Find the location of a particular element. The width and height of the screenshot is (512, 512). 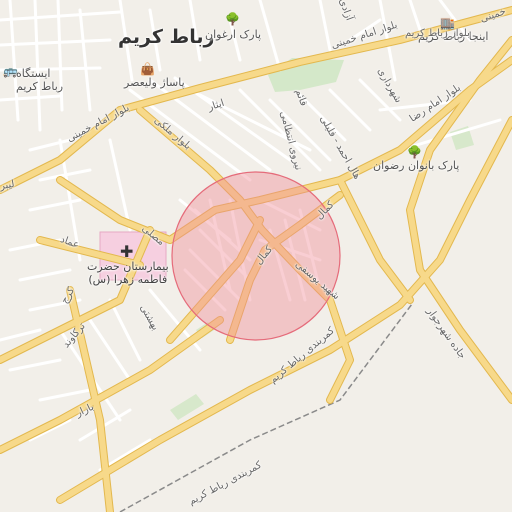

poi-label: بیمارستان حضرت فاطمه زهرا (س) is located at coordinates (128, 273).